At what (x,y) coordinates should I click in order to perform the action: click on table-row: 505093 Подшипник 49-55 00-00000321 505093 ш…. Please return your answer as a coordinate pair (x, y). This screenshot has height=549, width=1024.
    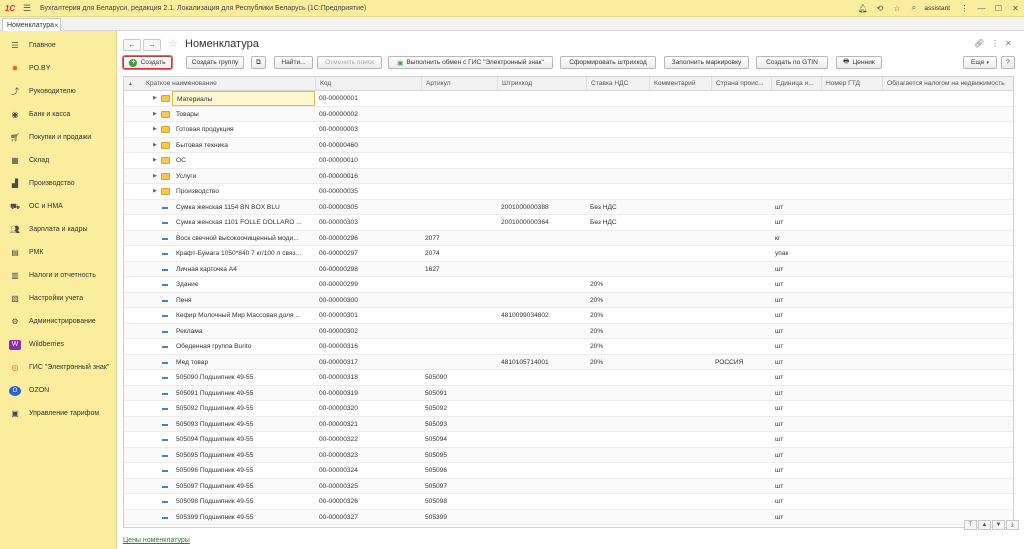
    Looking at the image, I should click on (568, 424).